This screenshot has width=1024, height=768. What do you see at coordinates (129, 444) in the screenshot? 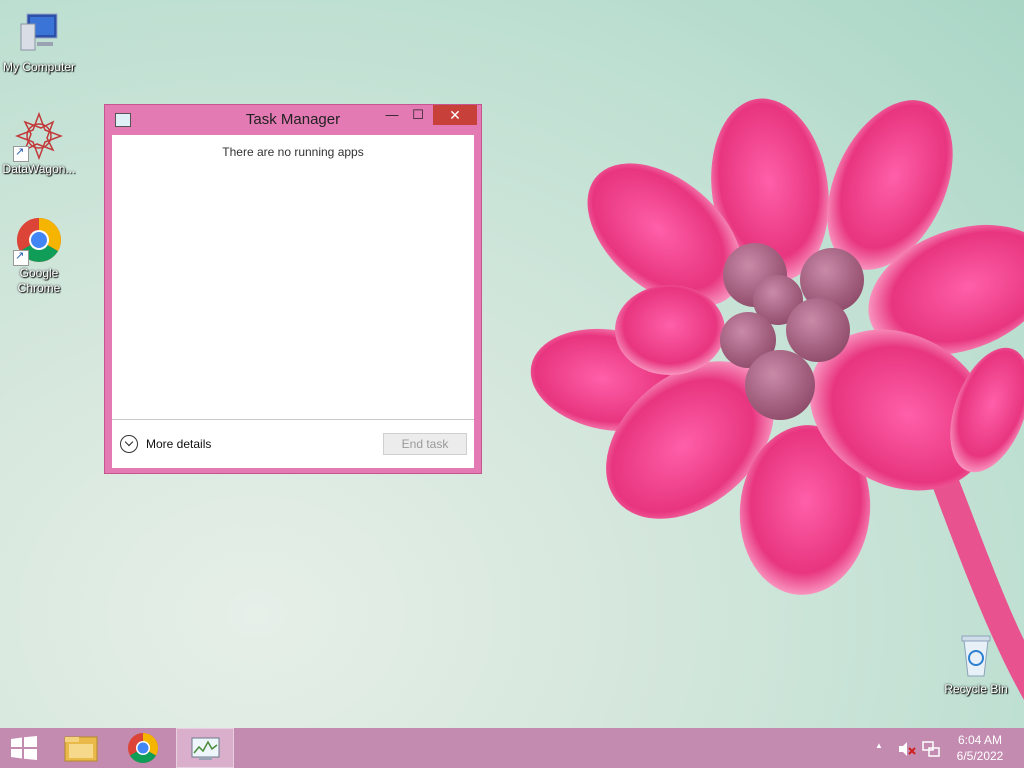
I see `chevron-down-icon` at bounding box center [129, 444].